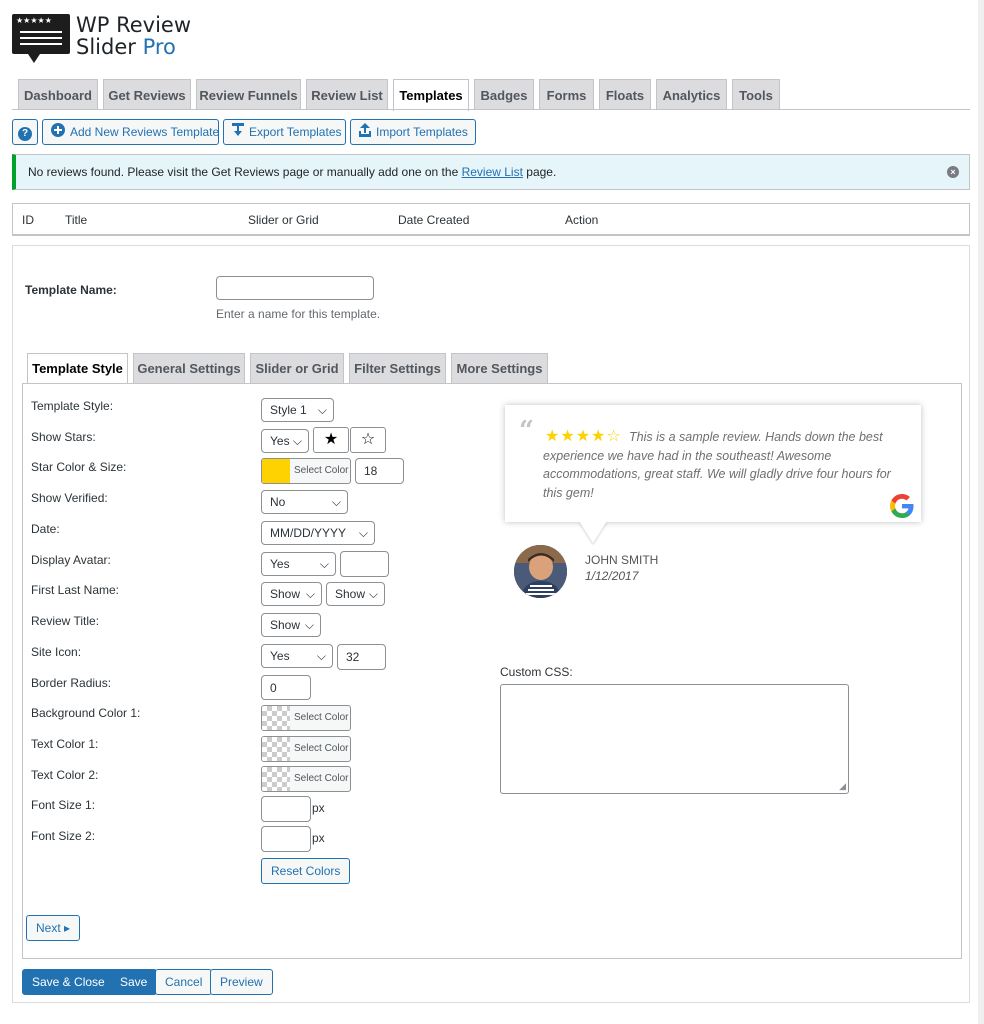 This screenshot has width=984, height=1024. I want to click on export-templates-button: Export Templates, so click(284, 132).